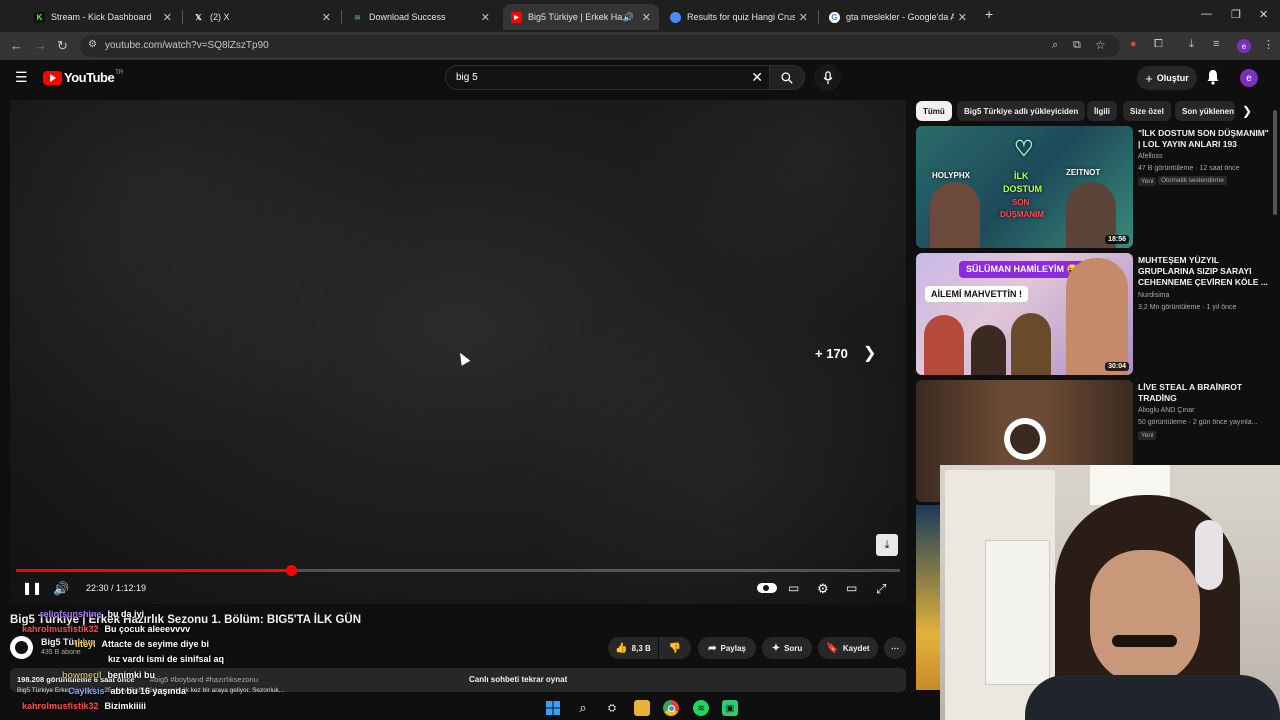  I want to click on more-actions-button: ⋯, so click(895, 648).